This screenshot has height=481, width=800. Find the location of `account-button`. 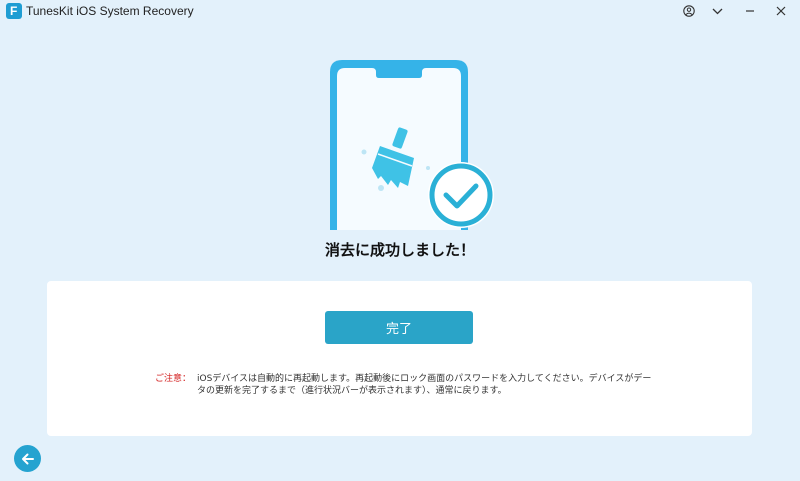

account-button is located at coordinates (689, 11).